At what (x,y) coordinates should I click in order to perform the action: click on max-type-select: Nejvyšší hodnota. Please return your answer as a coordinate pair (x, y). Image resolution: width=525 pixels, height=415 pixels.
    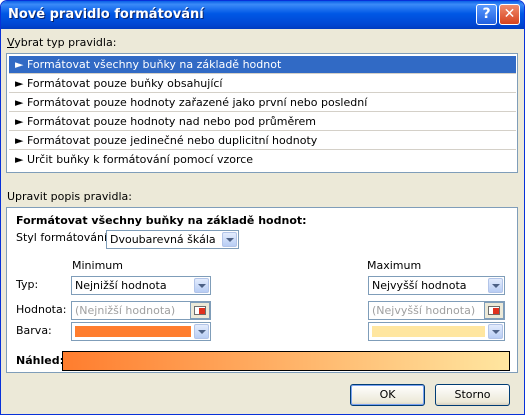
    Looking at the image, I should click on (436, 285).